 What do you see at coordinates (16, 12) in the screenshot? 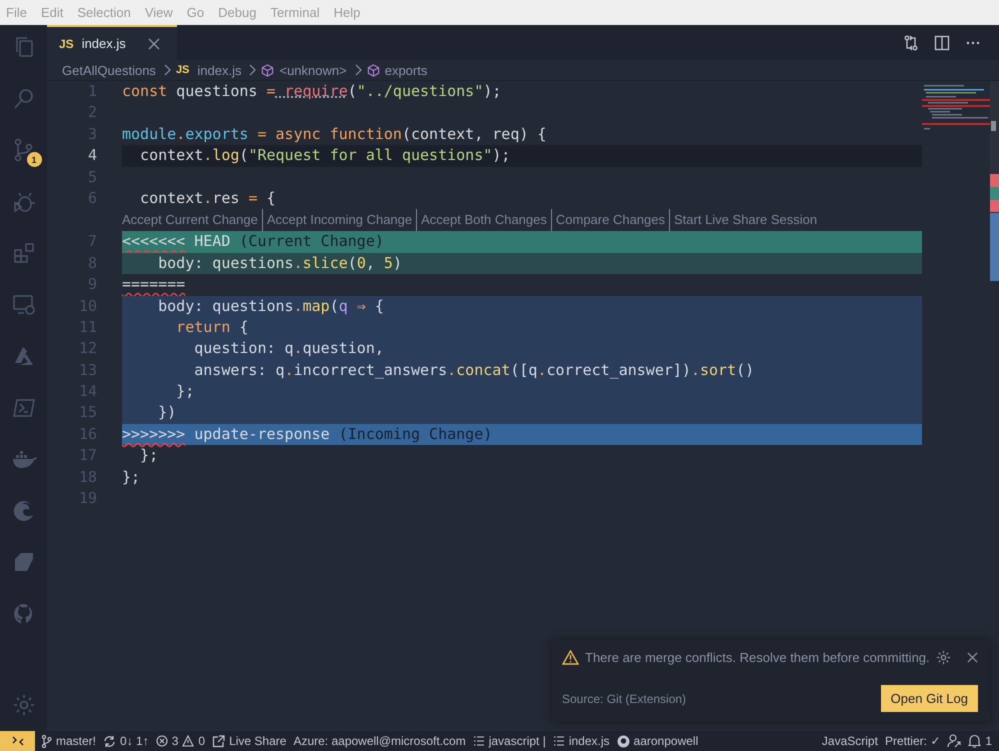
I see `menu-item: File` at bounding box center [16, 12].